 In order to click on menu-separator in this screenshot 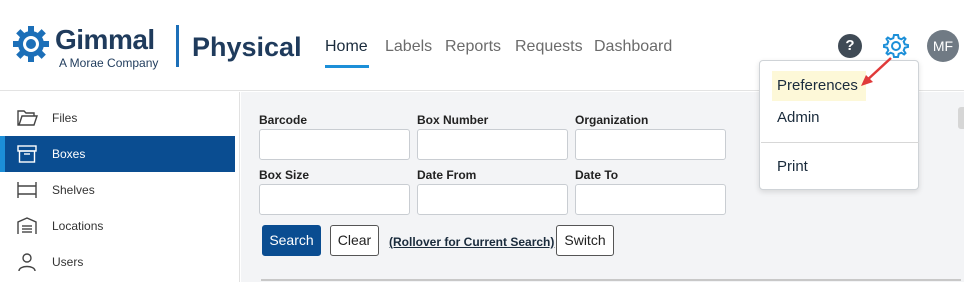, I will do `click(840, 142)`.